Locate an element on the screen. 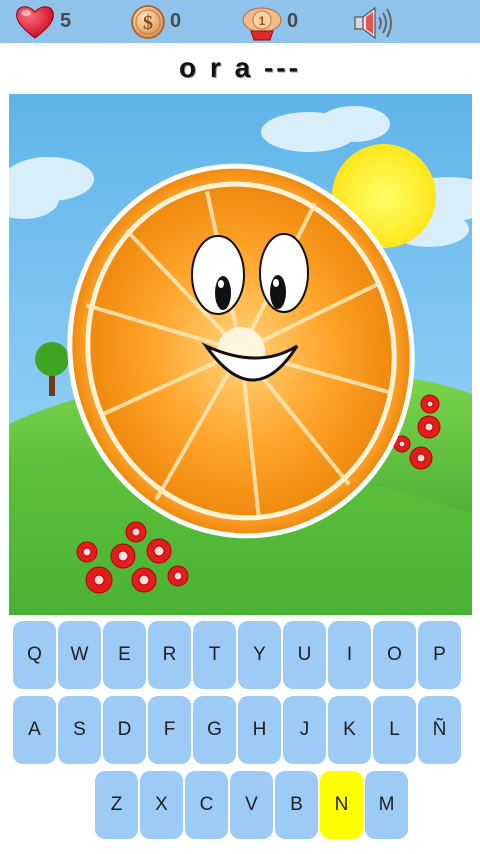 This screenshot has width=480, height=854. key-x: X is located at coordinates (161, 805).